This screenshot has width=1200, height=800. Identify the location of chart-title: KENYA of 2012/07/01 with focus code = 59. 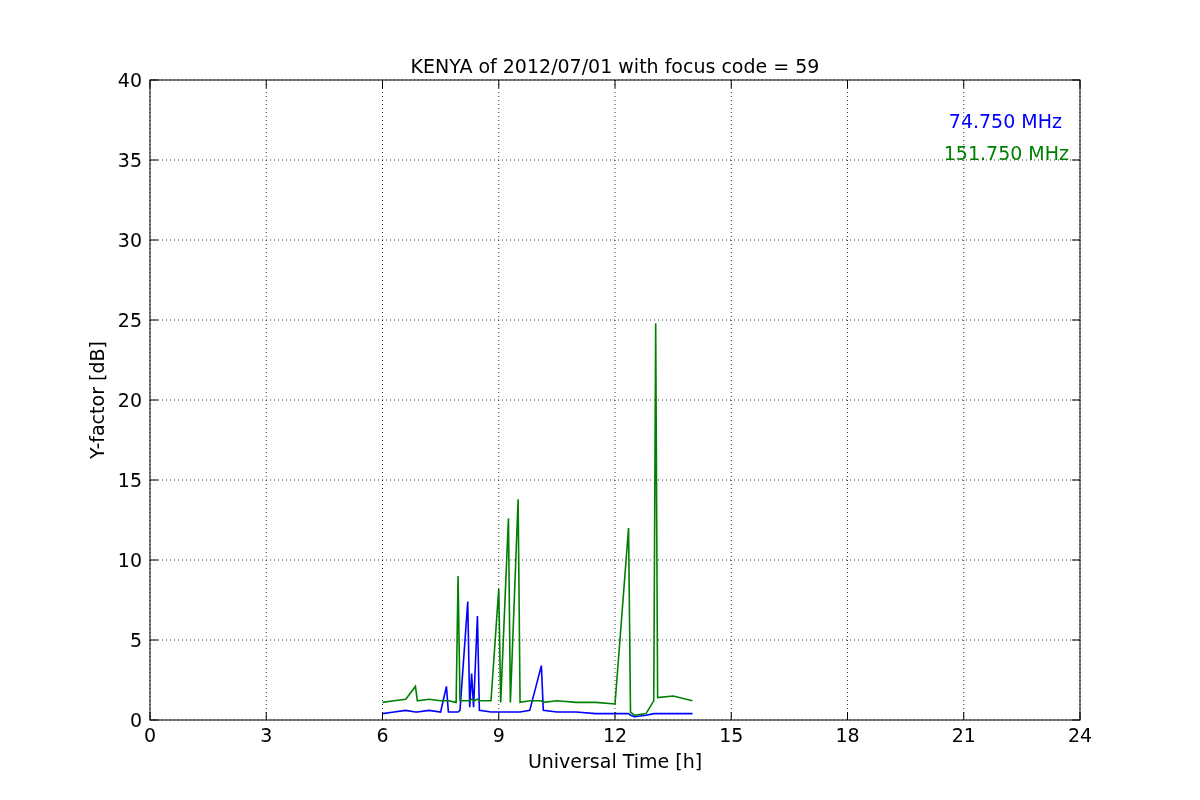
(615, 66).